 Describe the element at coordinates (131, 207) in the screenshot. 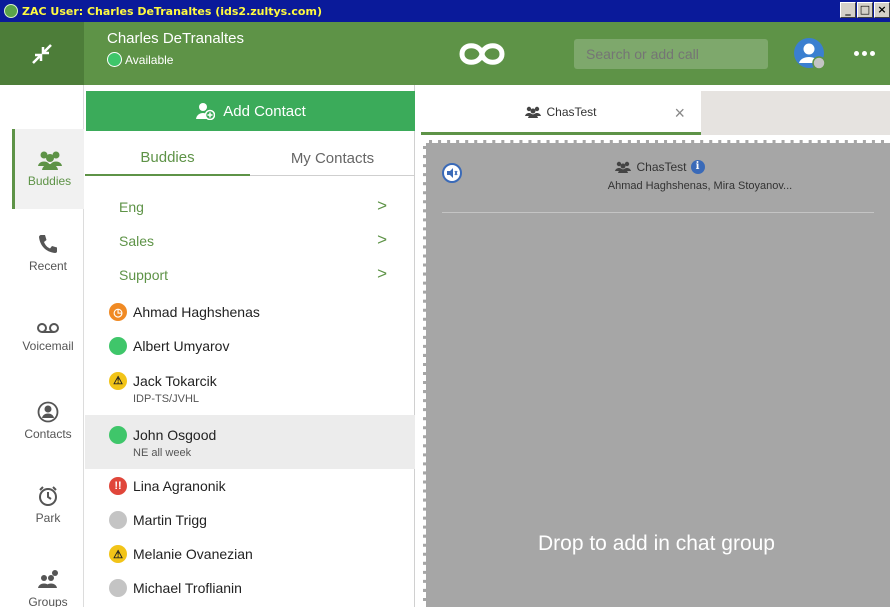

I see `group-label: Eng` at that location.